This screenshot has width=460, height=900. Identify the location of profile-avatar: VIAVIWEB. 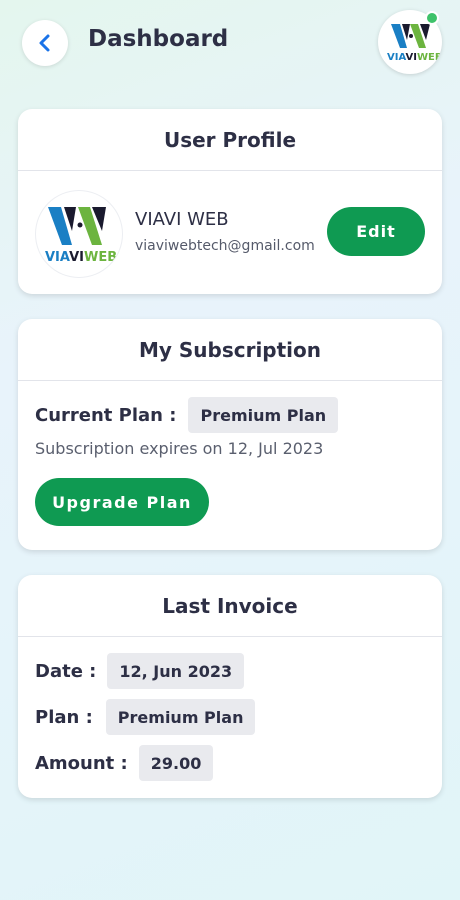
(79, 234).